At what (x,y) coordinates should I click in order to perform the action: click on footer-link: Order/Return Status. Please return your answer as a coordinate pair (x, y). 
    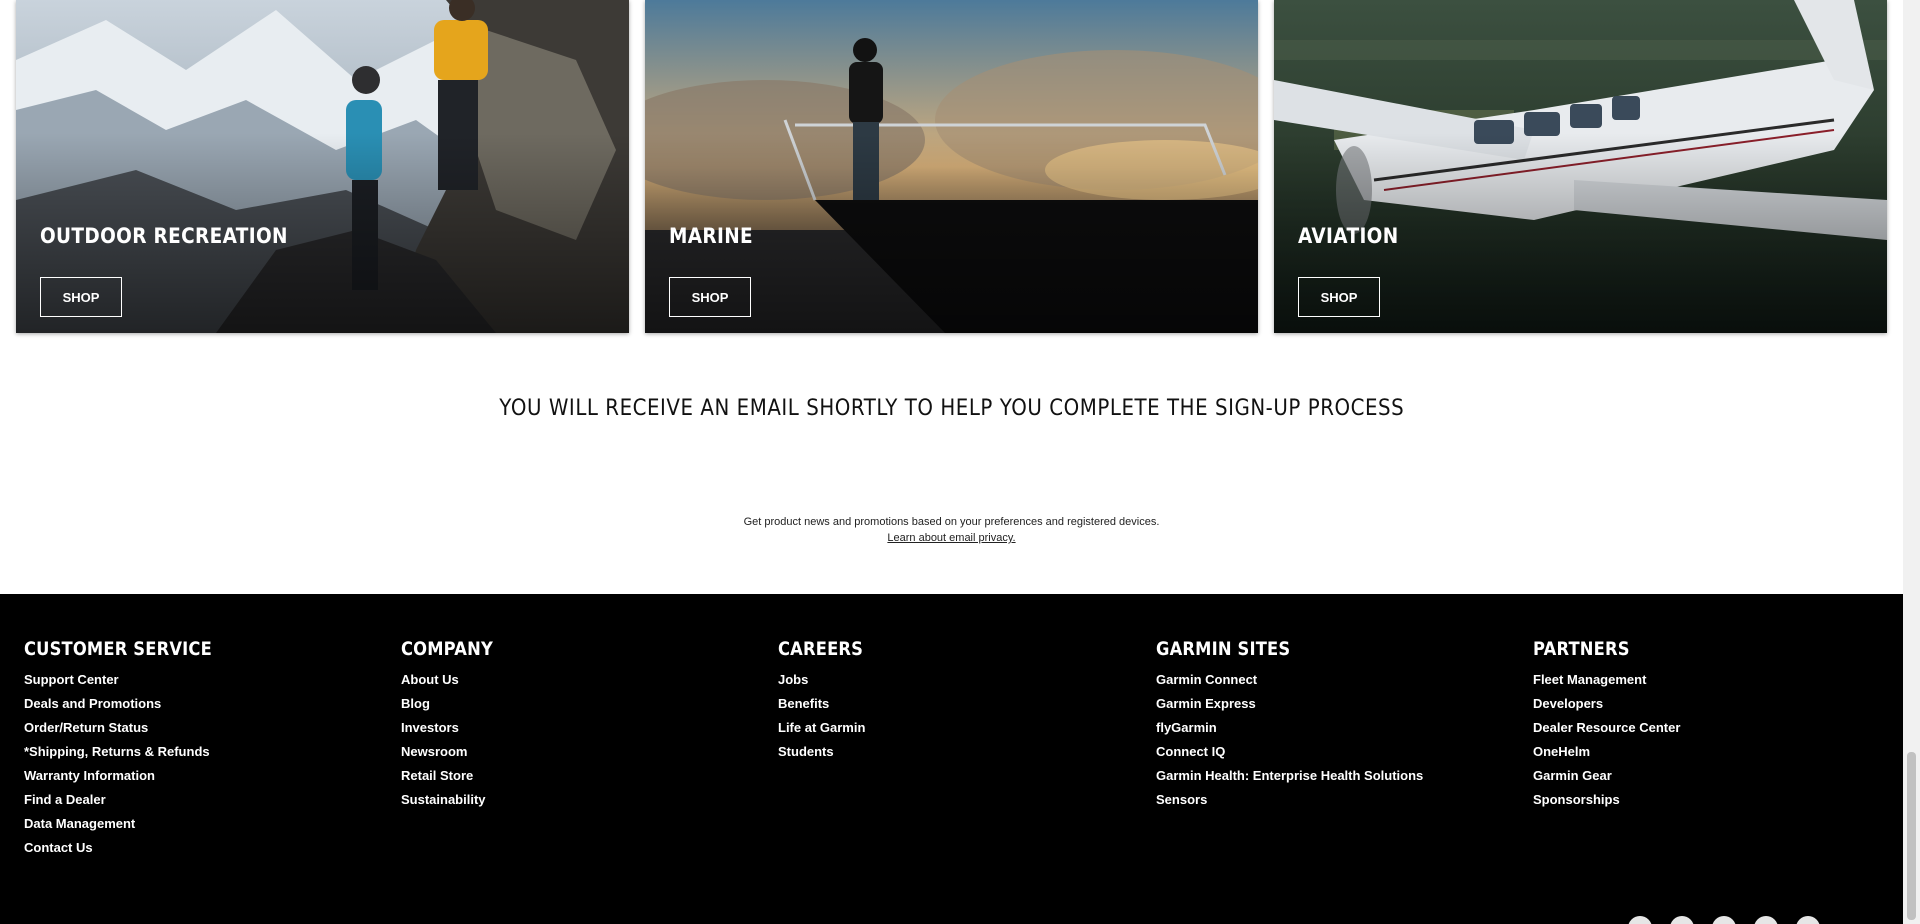
    Looking at the image, I should click on (133, 728).